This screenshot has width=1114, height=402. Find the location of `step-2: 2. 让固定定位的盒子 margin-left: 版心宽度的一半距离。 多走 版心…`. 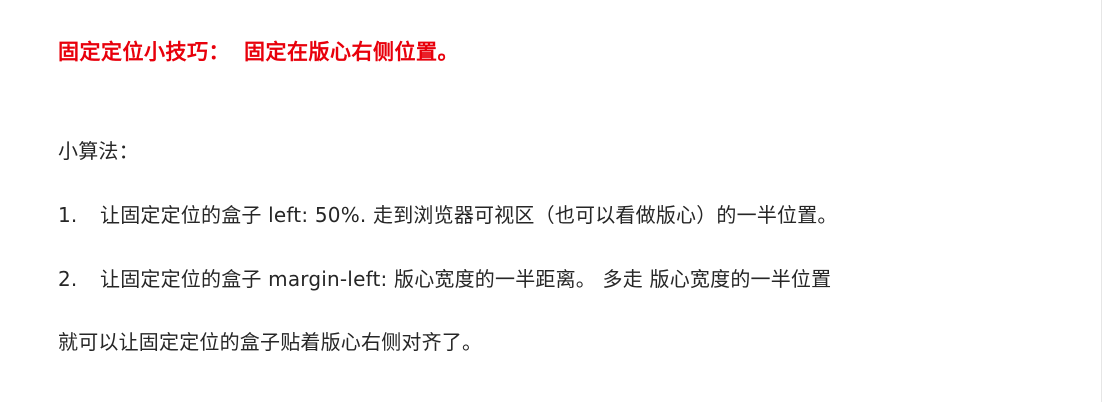

step-2: 2. 让固定定位的盒子 margin-left: 版心宽度的一半距离。 多走 版心… is located at coordinates (444, 277).